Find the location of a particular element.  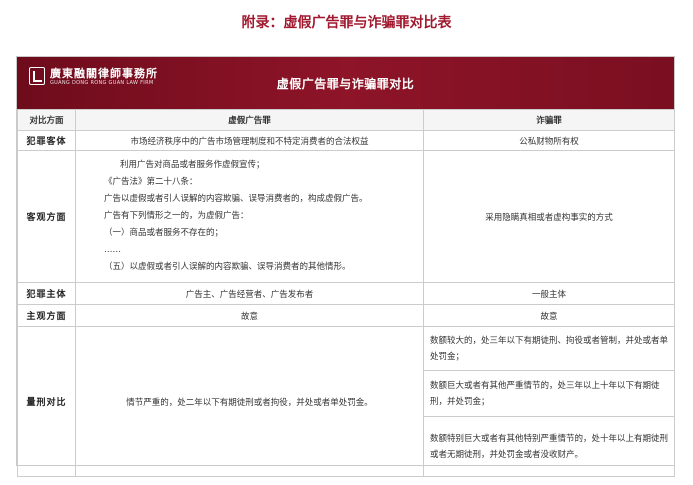

banner-title: 虚假广告罪与诈骗罪对比 is located at coordinates (345, 84).